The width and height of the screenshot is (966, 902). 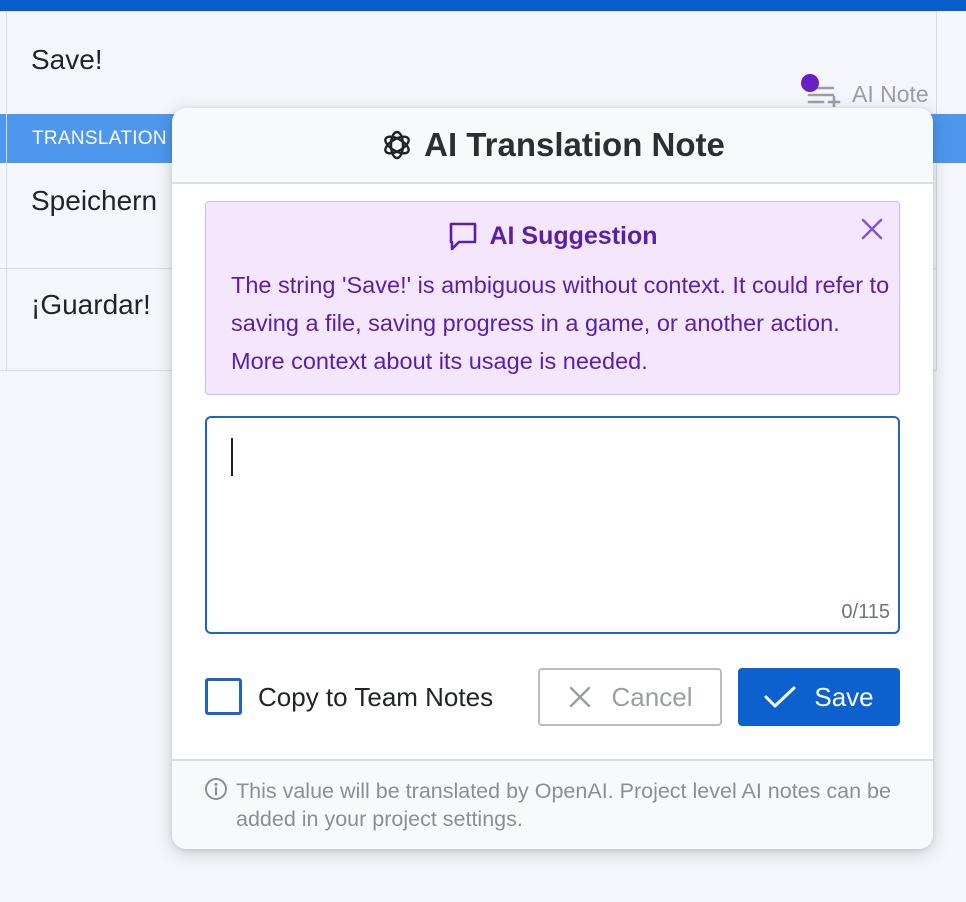 What do you see at coordinates (94, 200) in the screenshot?
I see `translation-text: Speichern` at bounding box center [94, 200].